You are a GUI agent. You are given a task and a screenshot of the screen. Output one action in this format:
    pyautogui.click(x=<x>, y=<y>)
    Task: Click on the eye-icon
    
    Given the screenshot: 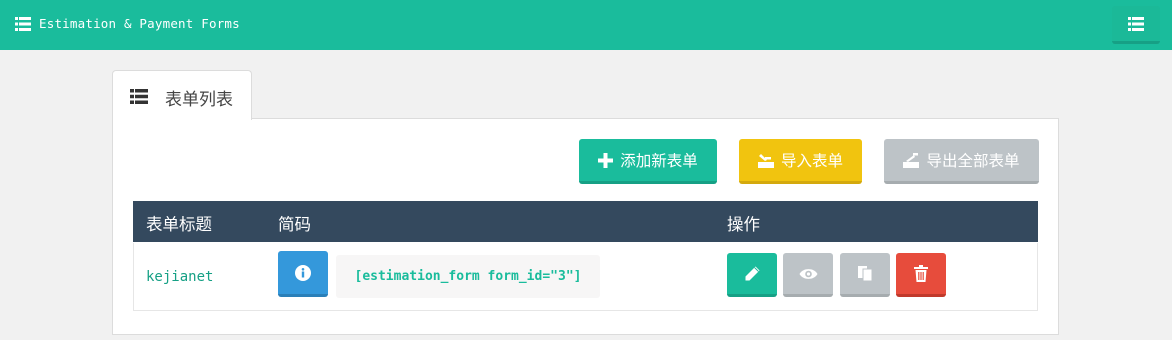 What is the action you would take?
    pyautogui.click(x=808, y=273)
    